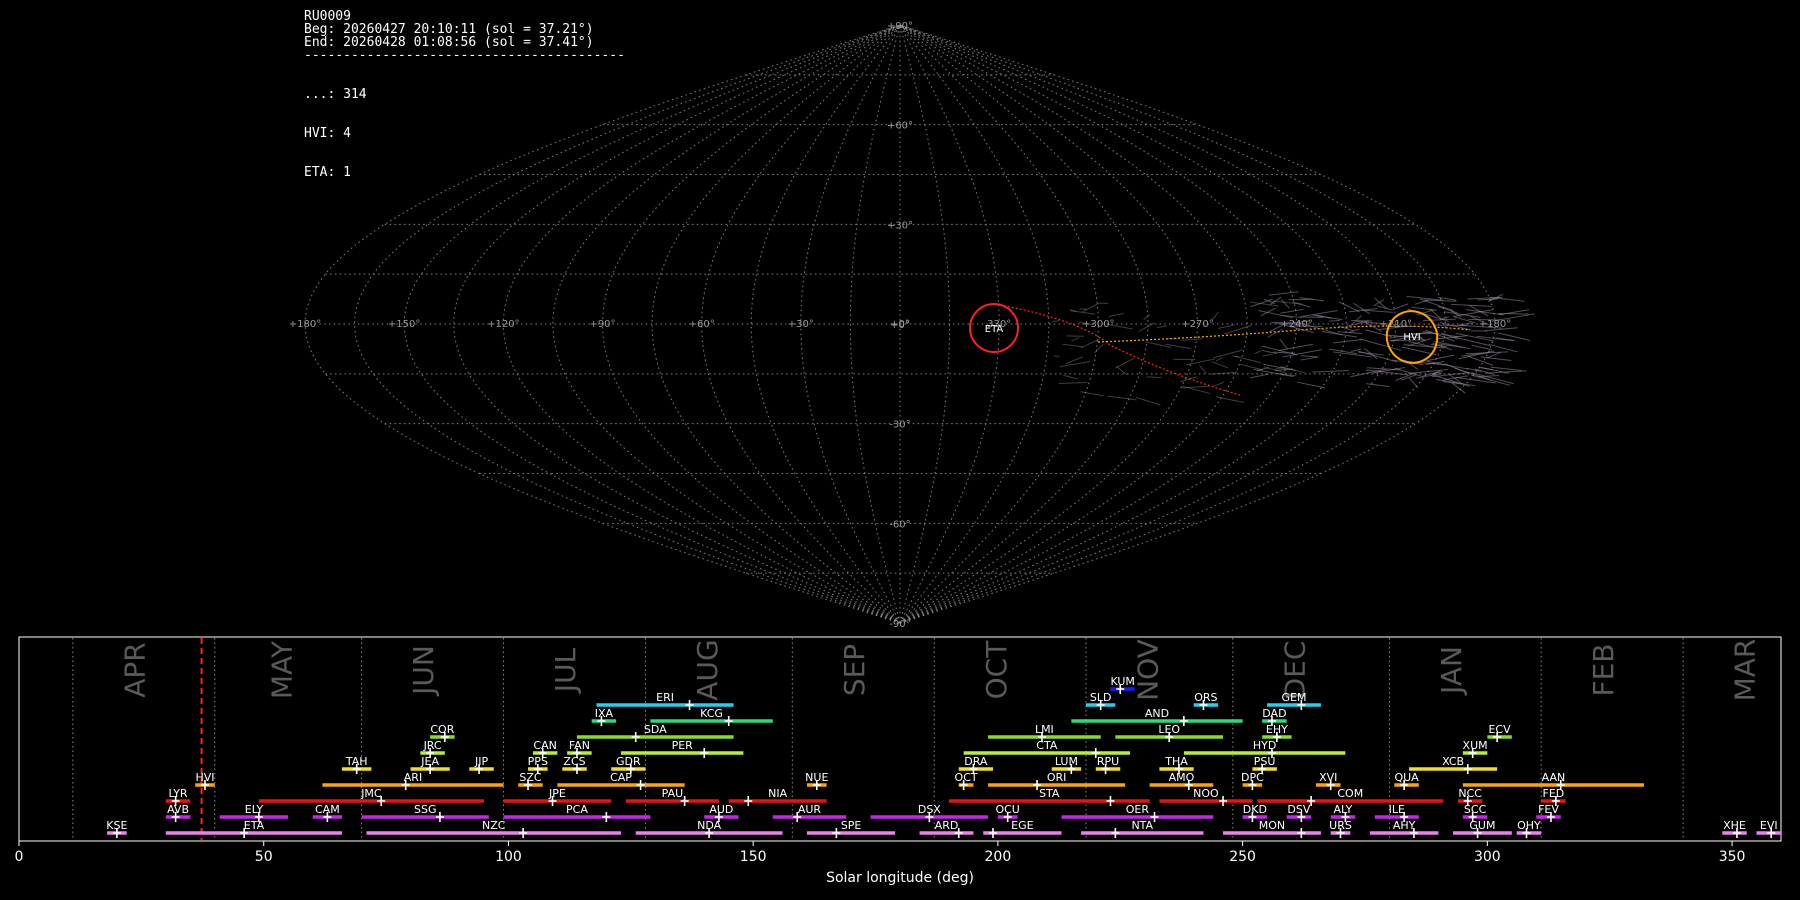 The height and width of the screenshot is (900, 1800). I want to click on shower-pca: PCA, so click(577, 812).